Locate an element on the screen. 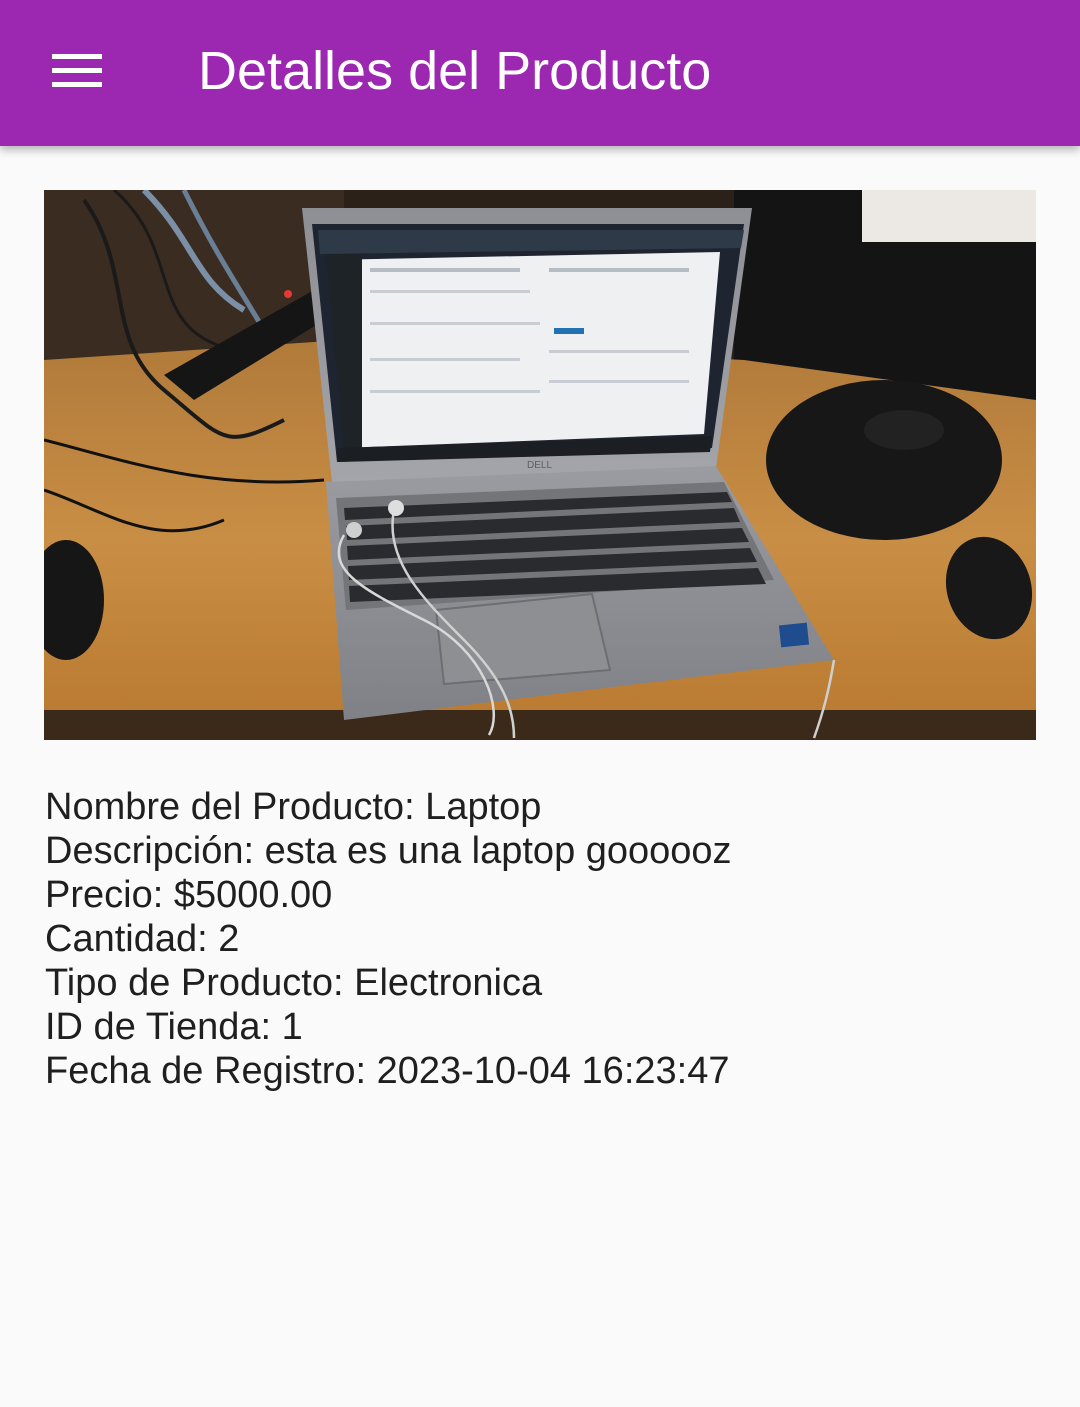 The image size is (1080, 1407). store-id: ID de Tienda: 1 is located at coordinates (174, 1027).